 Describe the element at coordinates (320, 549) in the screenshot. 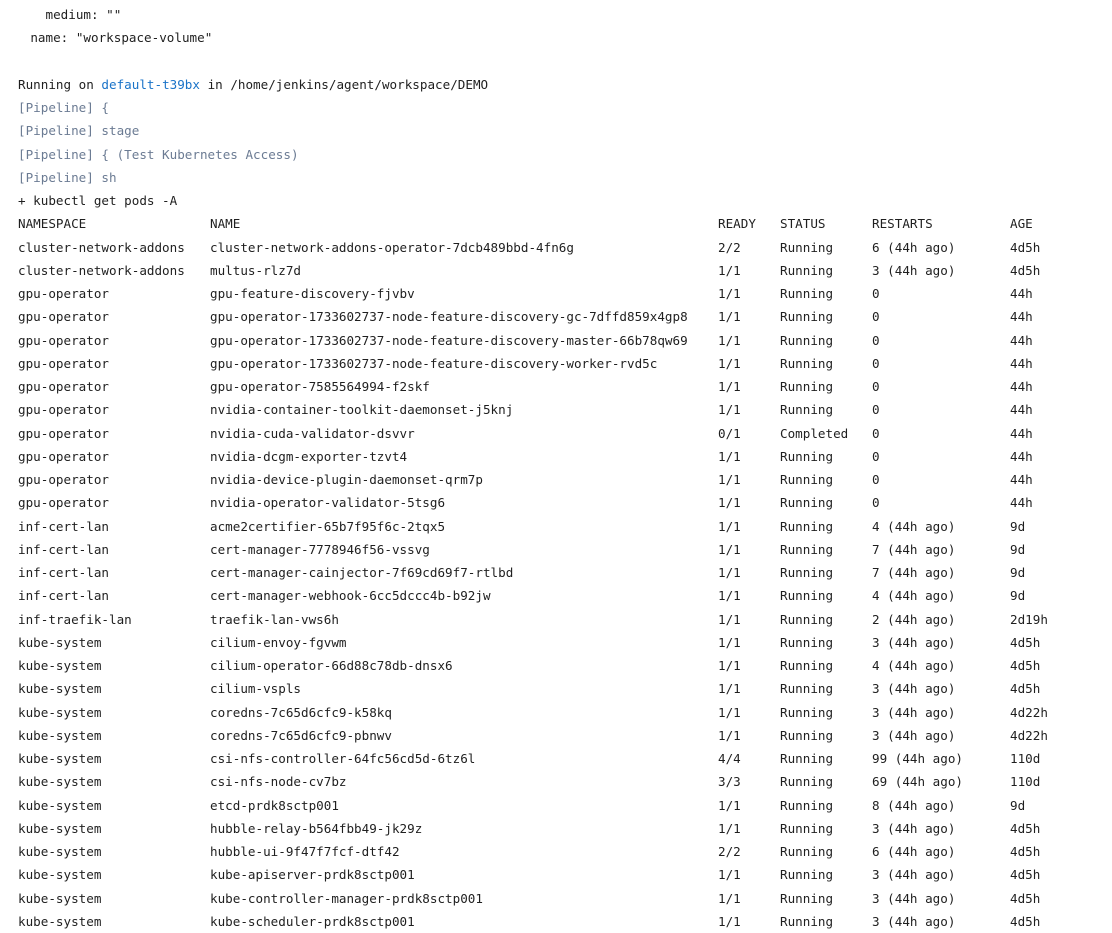

I see `pod-name: cert-manager-7778946f56-vssvg` at that location.